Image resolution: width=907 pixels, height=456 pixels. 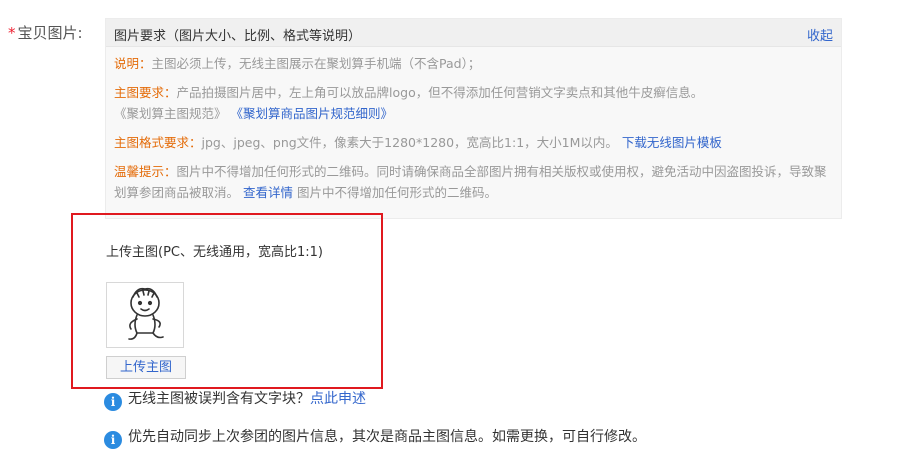 What do you see at coordinates (387, 437) in the screenshot?
I see `info-text-sync: 优先自动同步上次参团的图片信息，其次是商品主图信息。如需更换，可自行修改。` at bounding box center [387, 437].